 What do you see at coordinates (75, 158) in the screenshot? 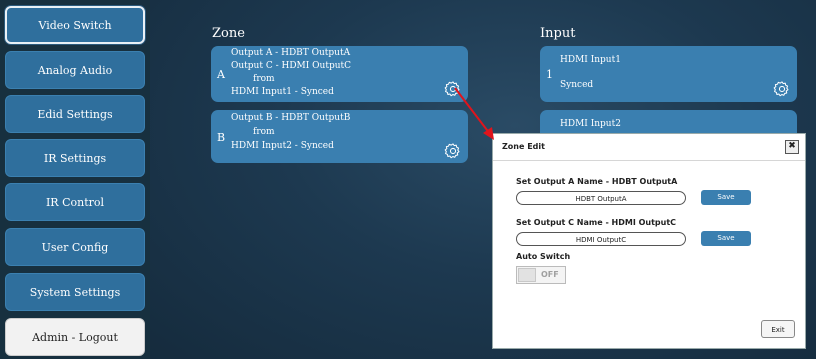
I see `nav-ir-settings: IR Settings` at bounding box center [75, 158].